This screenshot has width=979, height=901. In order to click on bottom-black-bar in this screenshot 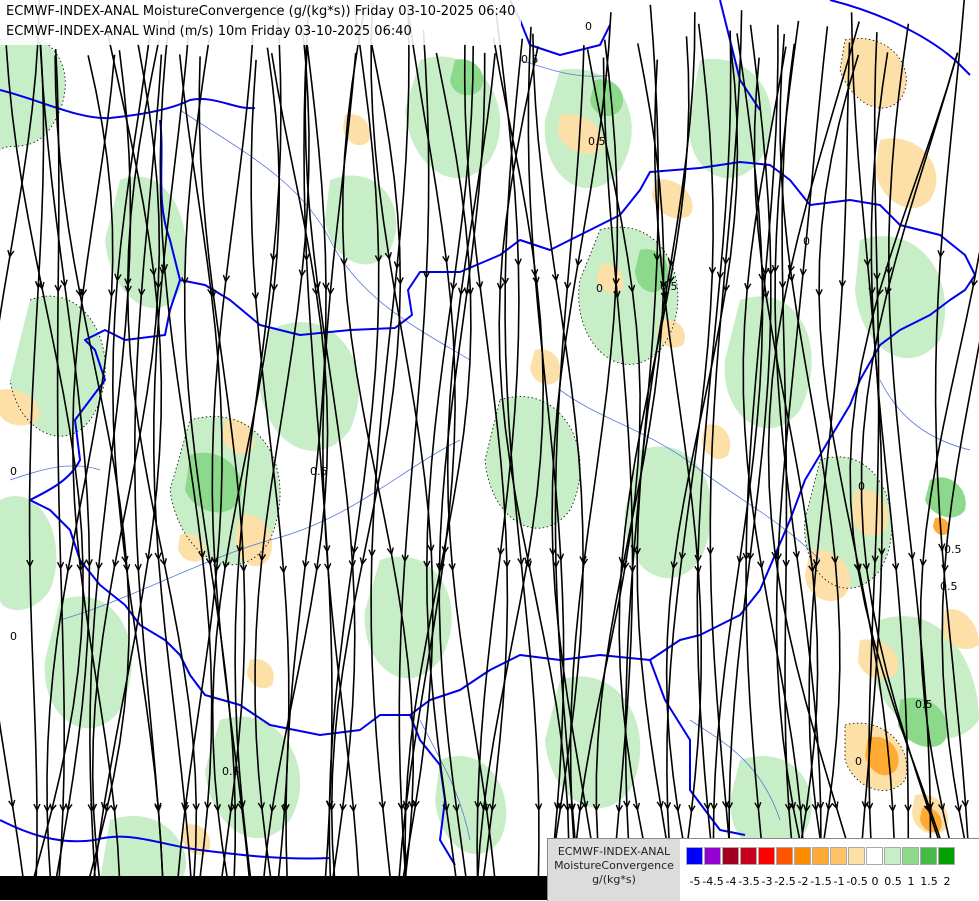, I will do `click(273, 888)`.